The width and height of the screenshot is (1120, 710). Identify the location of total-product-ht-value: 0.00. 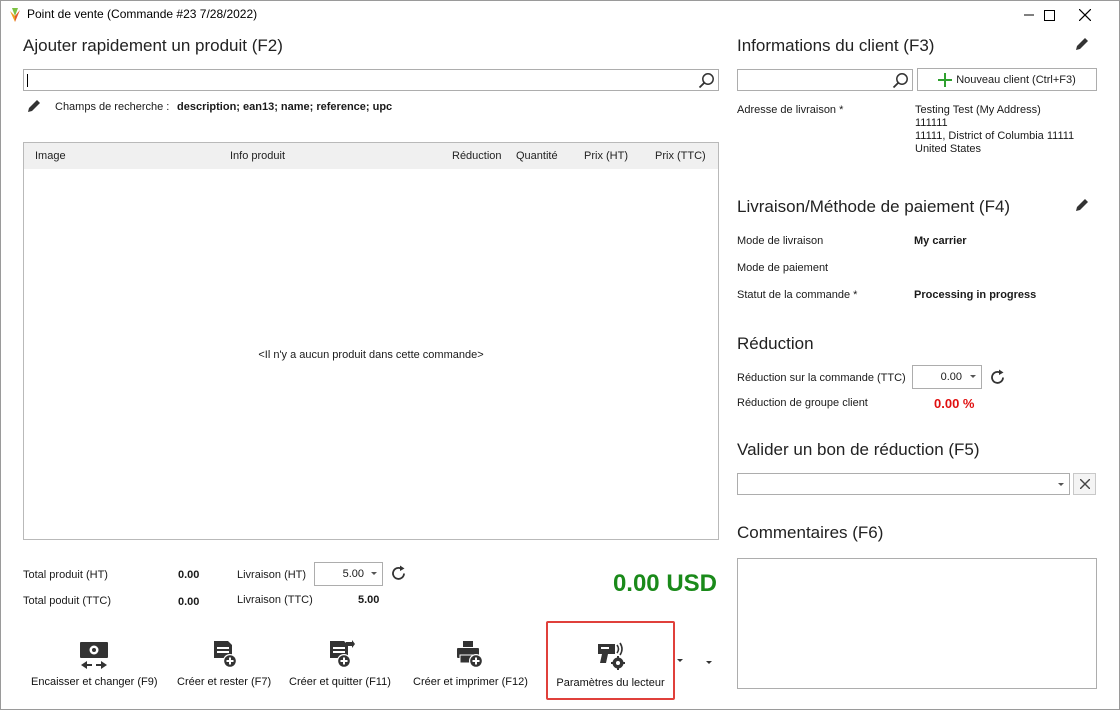
(189, 575).